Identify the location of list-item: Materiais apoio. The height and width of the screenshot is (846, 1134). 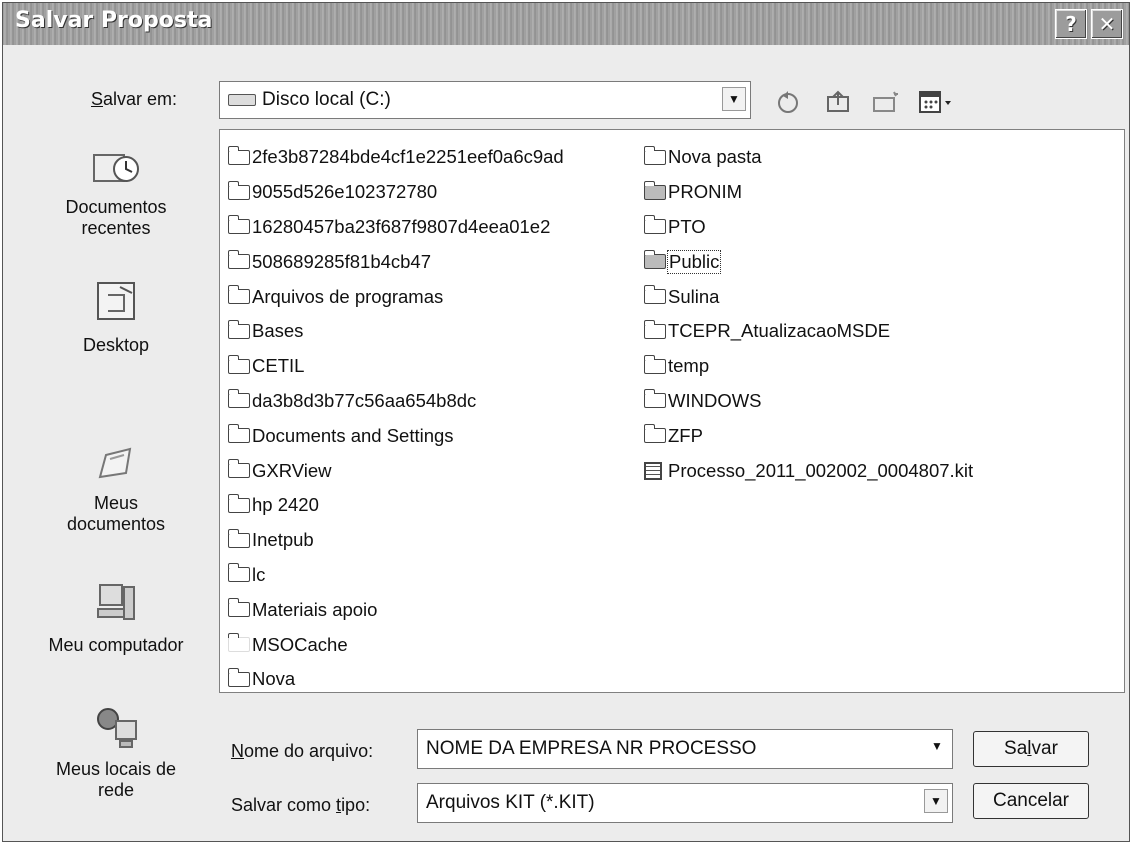
(395, 609).